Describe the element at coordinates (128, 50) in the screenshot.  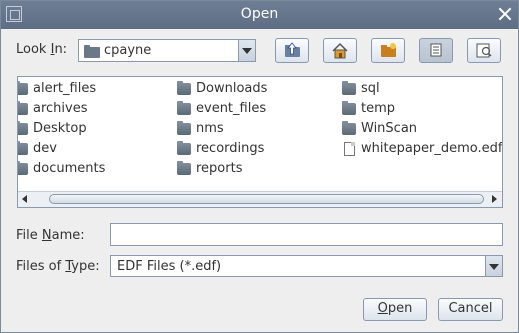
I see `look-in-value: cpayne` at that location.